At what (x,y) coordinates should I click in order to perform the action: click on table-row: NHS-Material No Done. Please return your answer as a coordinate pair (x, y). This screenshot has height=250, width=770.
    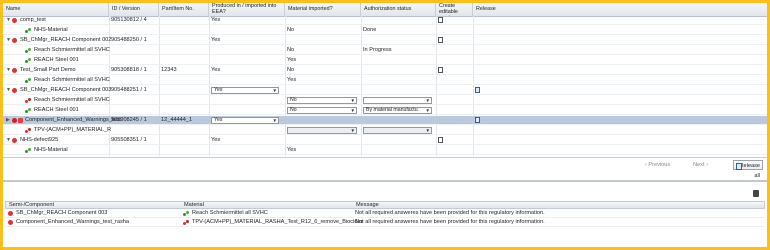
    Looking at the image, I should click on (385, 30).